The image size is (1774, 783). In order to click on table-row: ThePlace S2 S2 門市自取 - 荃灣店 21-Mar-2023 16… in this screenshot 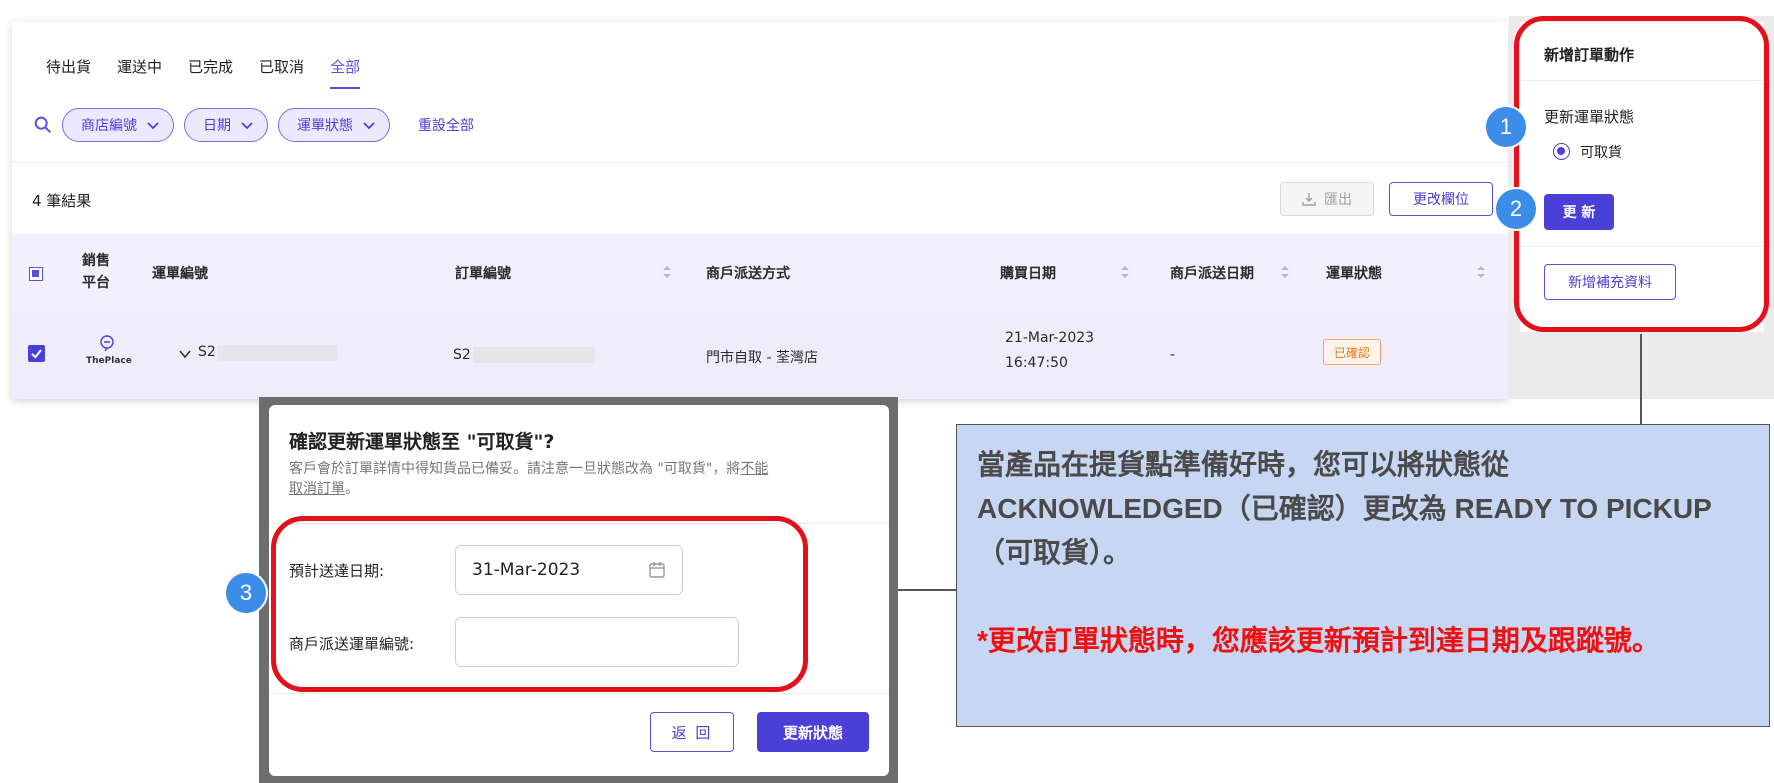, I will do `click(760, 355)`.